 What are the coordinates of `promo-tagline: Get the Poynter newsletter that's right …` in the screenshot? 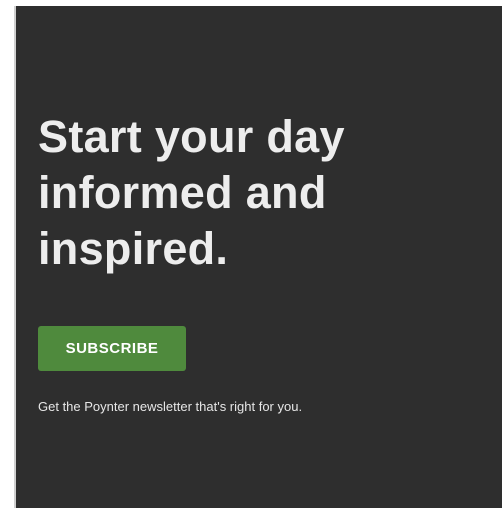 It's located at (170, 406).